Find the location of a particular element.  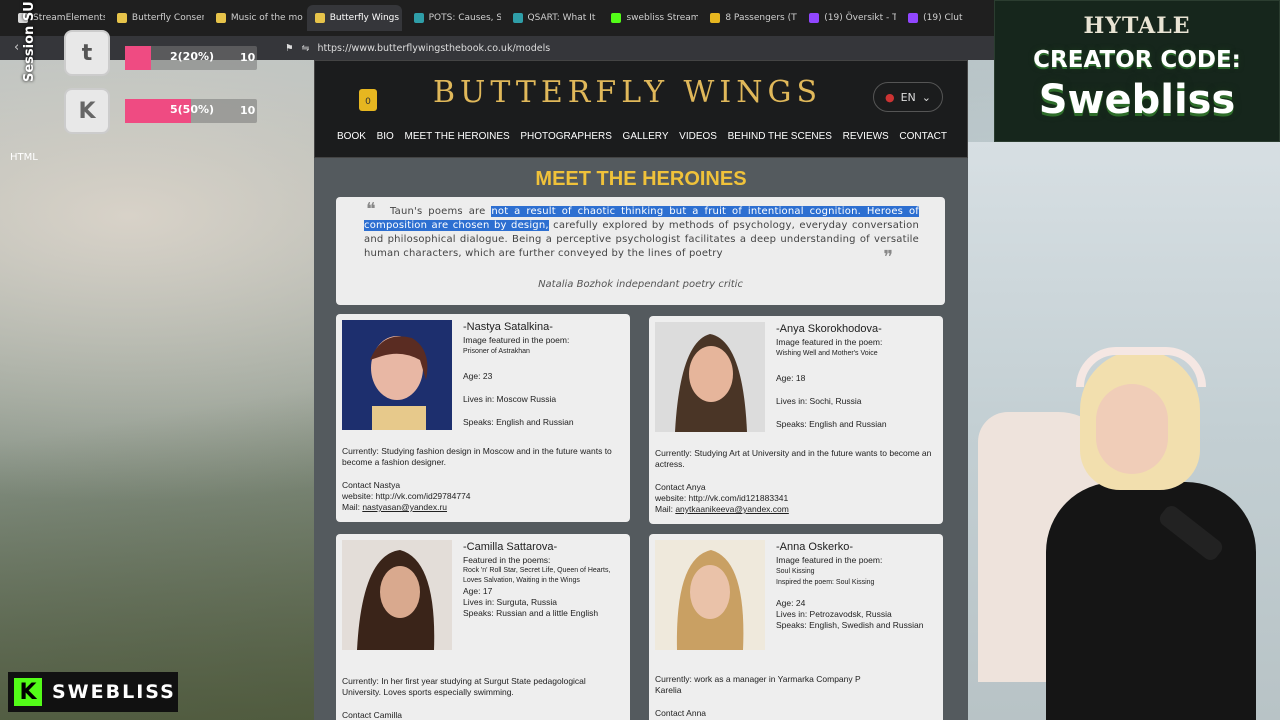

tab-label: (19) Clut is located at coordinates (943, 18).